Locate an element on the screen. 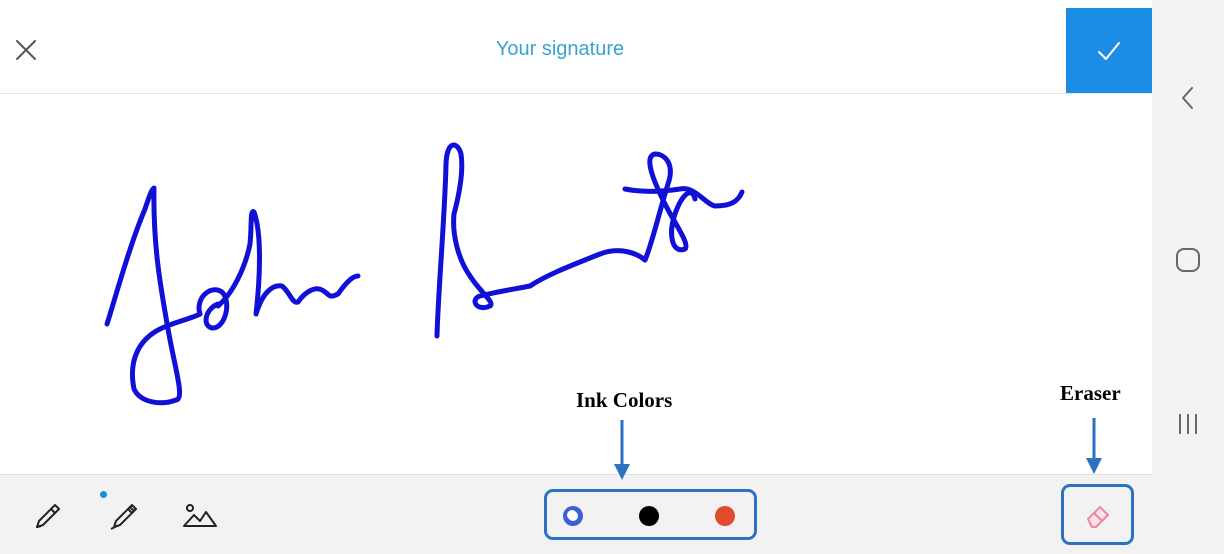  selected-indicator is located at coordinates (573, 516).